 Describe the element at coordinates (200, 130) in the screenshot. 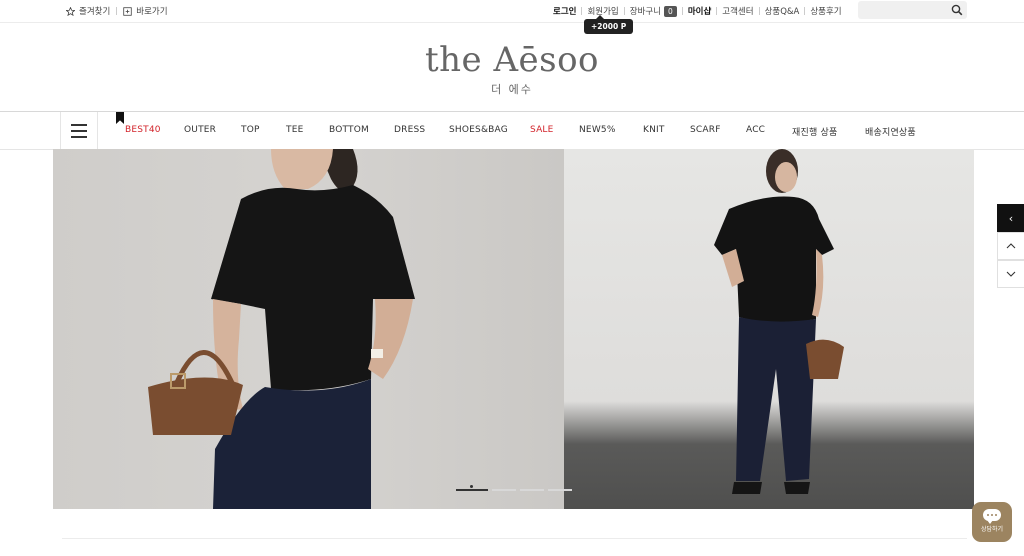

I see `nav-item-outer: OUTER` at that location.